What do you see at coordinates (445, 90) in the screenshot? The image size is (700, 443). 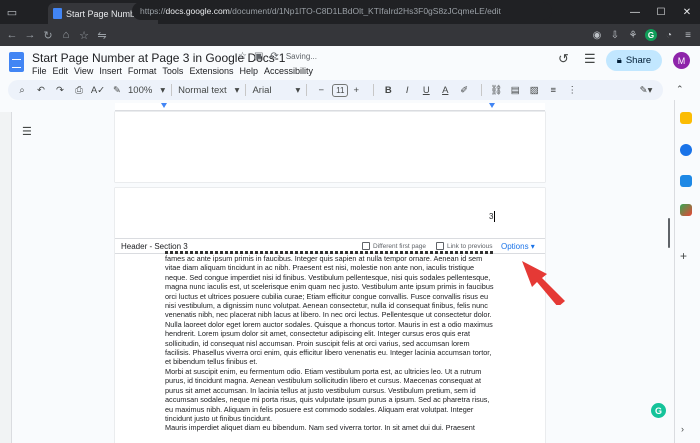 I see `text-color-button: A` at bounding box center [445, 90].